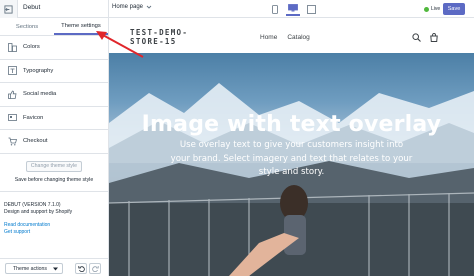 This screenshot has width=474, height=276. What do you see at coordinates (170, 37) in the screenshot?
I see `store-name: TEST-DEMO-STORE-15` at bounding box center [170, 37].